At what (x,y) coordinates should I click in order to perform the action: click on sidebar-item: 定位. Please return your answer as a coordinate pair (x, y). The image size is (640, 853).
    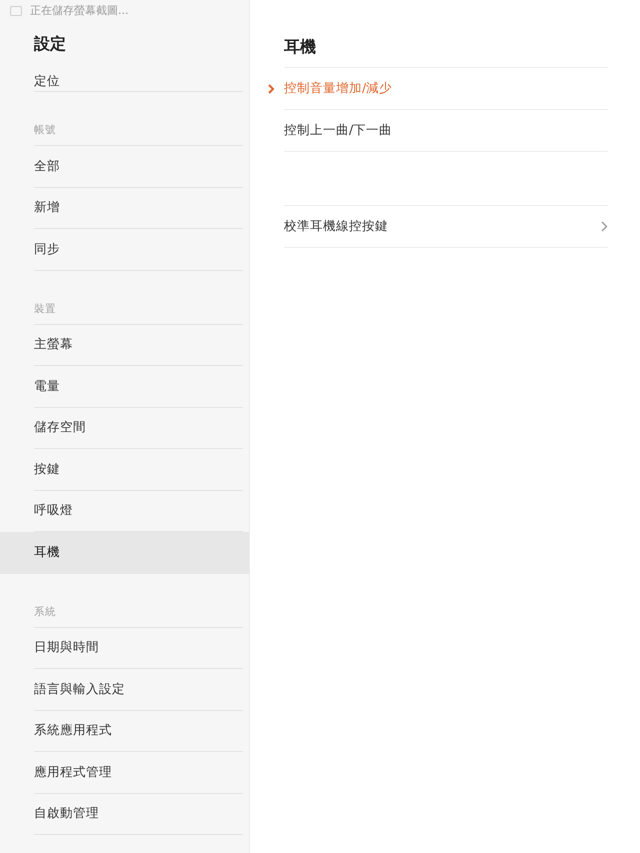
    Looking at the image, I should click on (124, 80).